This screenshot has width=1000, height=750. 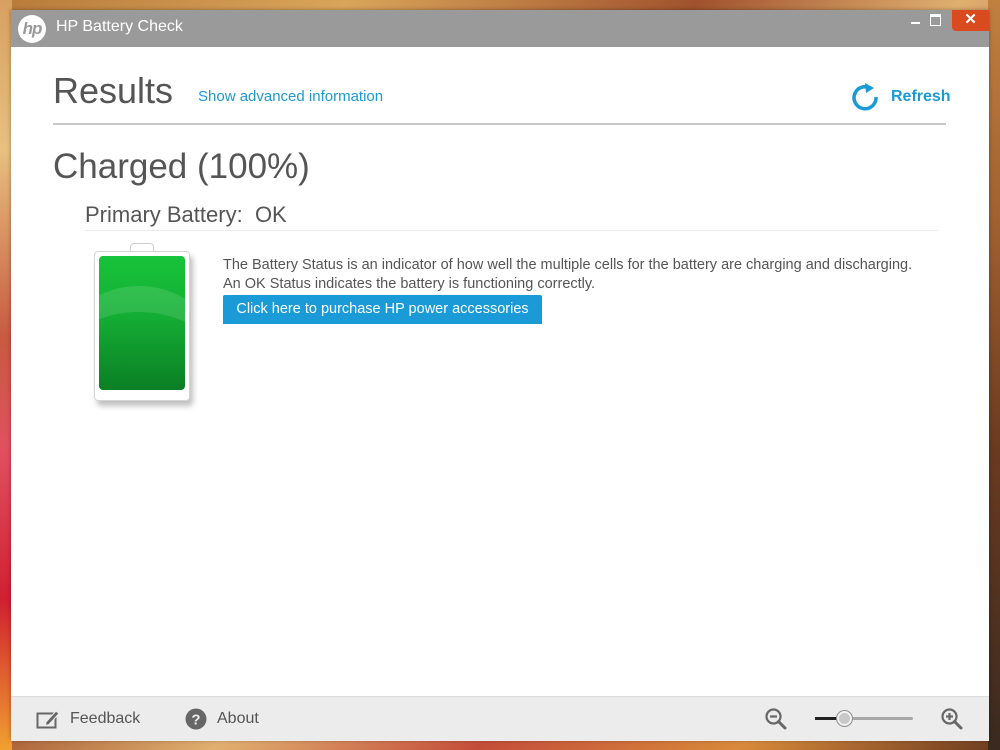 I want to click on feedback-button: Feedback, so click(x=88, y=719).